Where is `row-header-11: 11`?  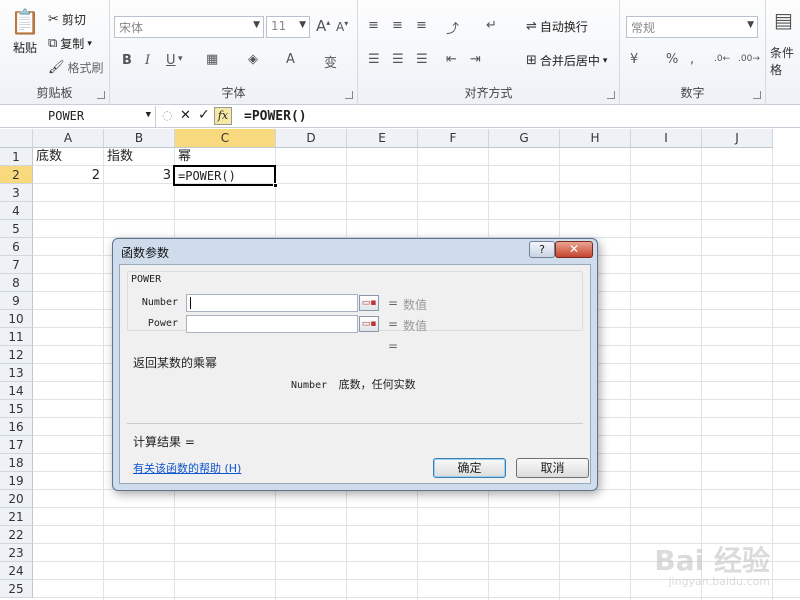
row-header-11: 11 is located at coordinates (16, 337).